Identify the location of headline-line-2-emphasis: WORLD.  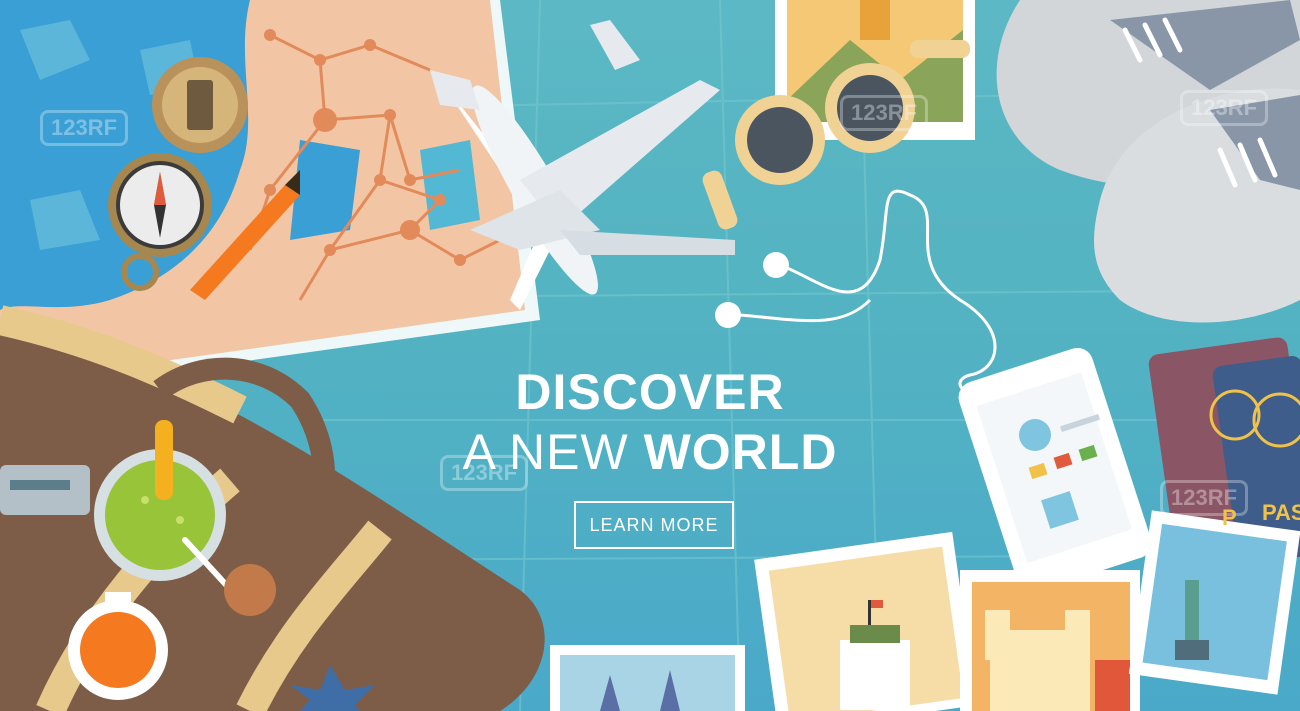
(740, 452).